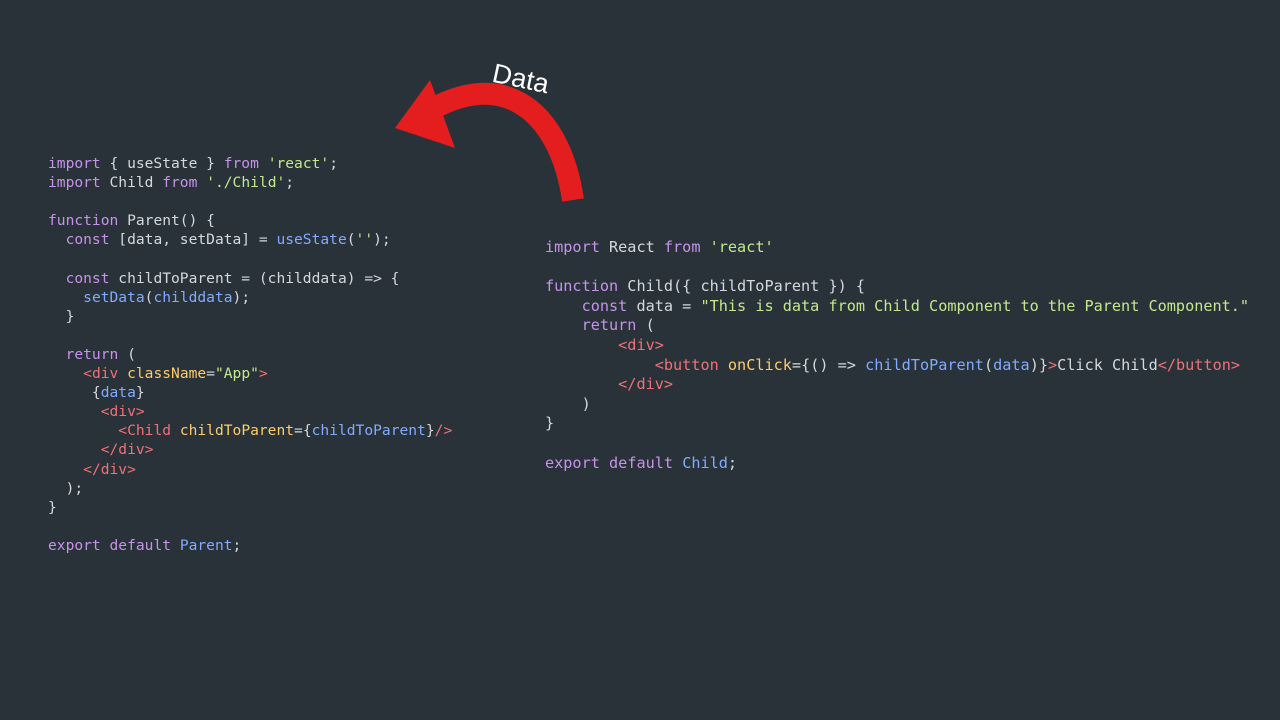 Image resolution: width=1280 pixels, height=720 pixels. I want to click on code-token: ), so click(568, 403).